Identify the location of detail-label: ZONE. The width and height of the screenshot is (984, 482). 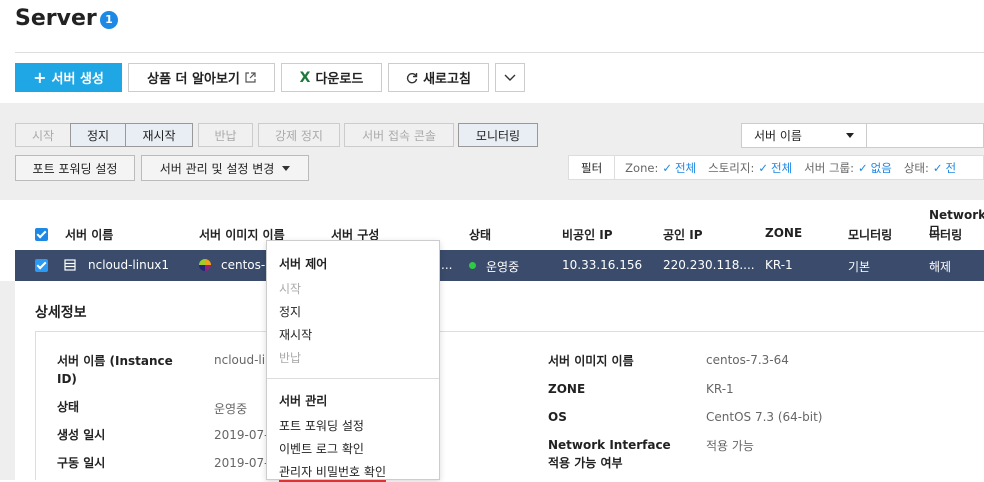
(567, 389).